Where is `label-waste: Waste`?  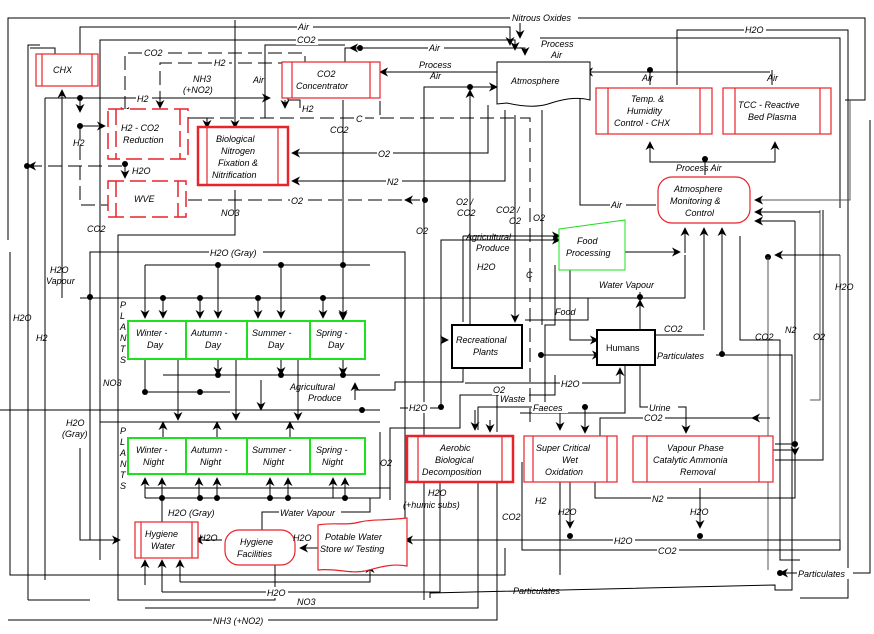
label-waste: Waste is located at coordinates (512, 399).